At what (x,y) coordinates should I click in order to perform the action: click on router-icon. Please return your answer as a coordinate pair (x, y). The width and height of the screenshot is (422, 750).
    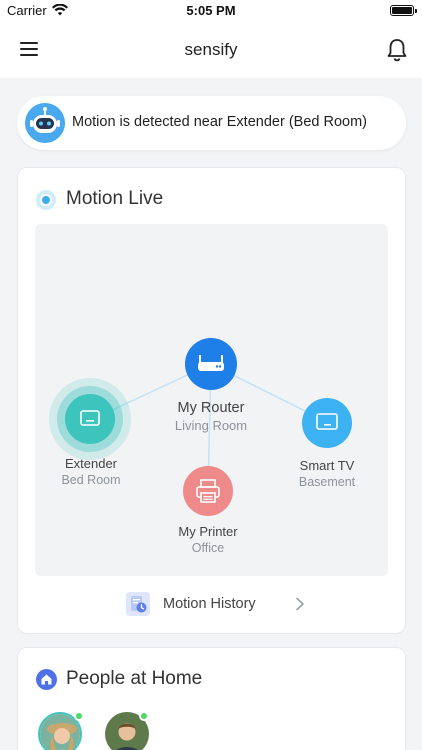
    Looking at the image, I should click on (211, 363).